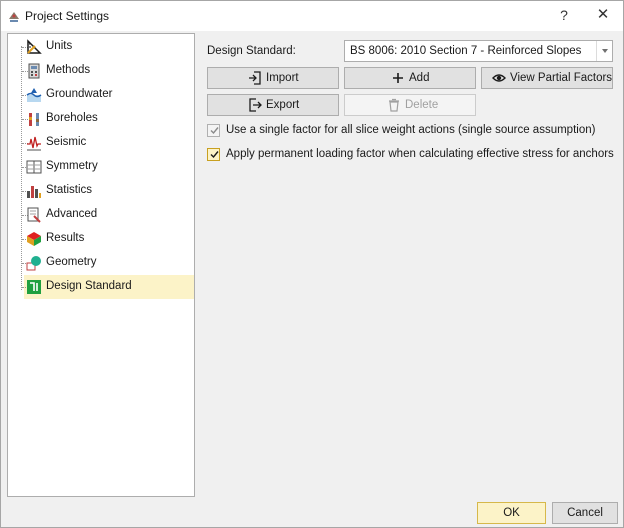 This screenshot has height=528, width=624. I want to click on results-icon, so click(34, 239).